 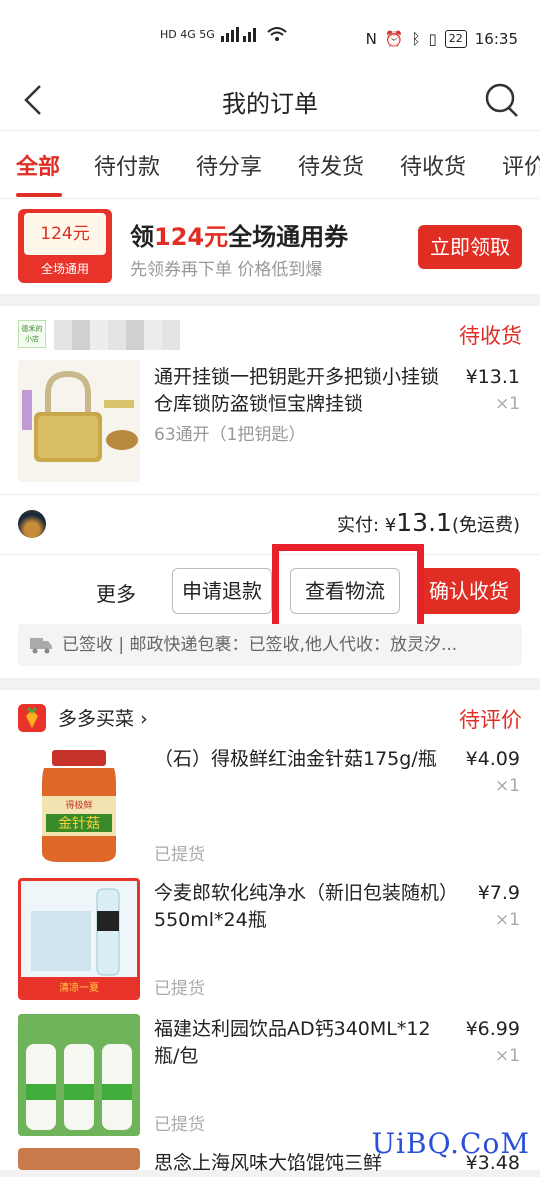 I want to click on paid-currency: ¥, so click(x=390, y=525).